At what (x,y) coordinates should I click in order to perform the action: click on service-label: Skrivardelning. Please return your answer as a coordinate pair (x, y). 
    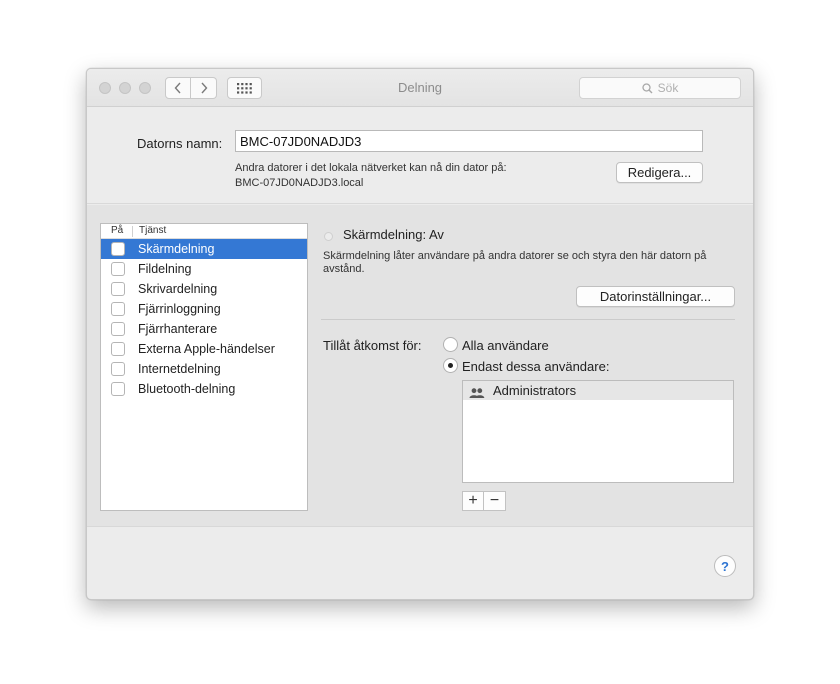
    Looking at the image, I should click on (178, 289).